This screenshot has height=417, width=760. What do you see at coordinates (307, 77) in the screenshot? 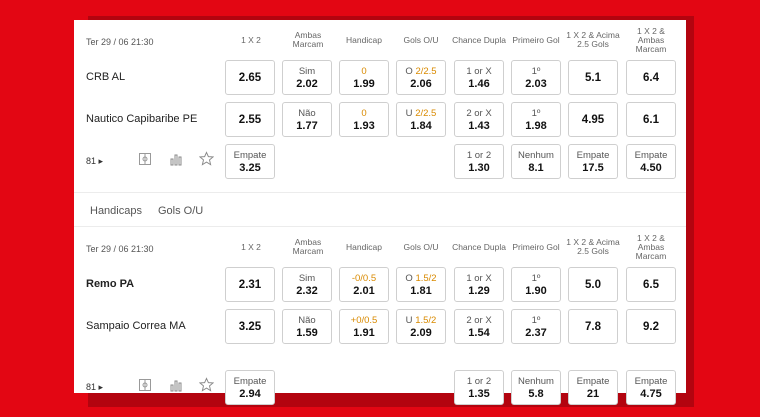
I see `odd-btts-yes: Sim 2.02` at bounding box center [307, 77].